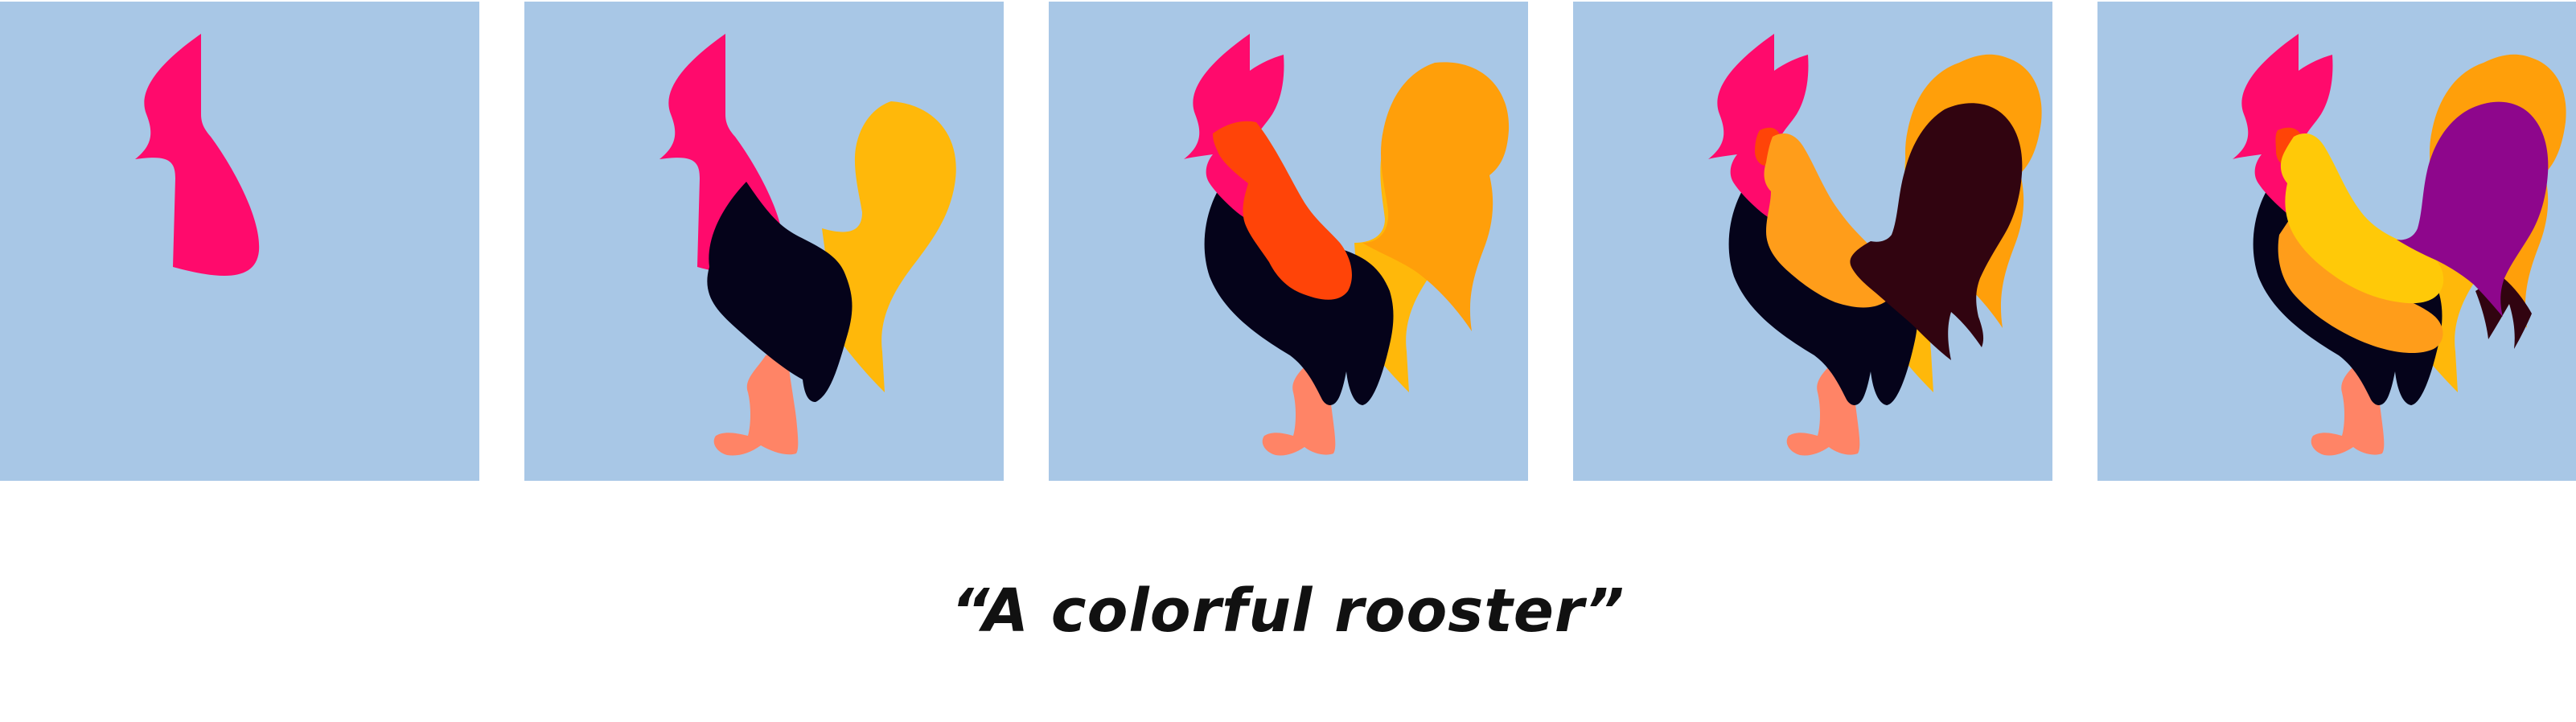 This screenshot has height=722, width=2576. What do you see at coordinates (1288, 611) in the screenshot?
I see `caption-text: “A colorful rooster”` at bounding box center [1288, 611].